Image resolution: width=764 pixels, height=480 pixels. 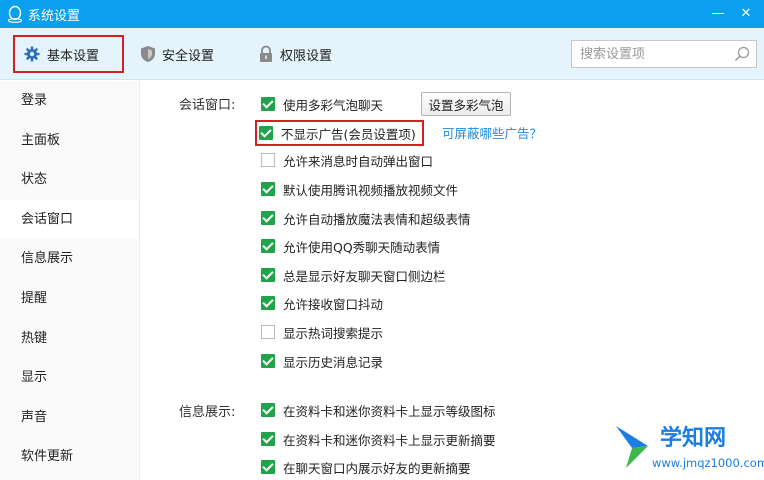 I want to click on option-level-icon: 在资料卡和迷你资料卡上显示等级图标, so click(x=378, y=410).